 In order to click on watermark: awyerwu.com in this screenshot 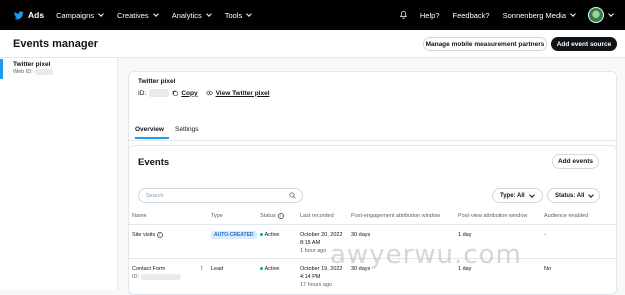, I will do `click(426, 255)`.